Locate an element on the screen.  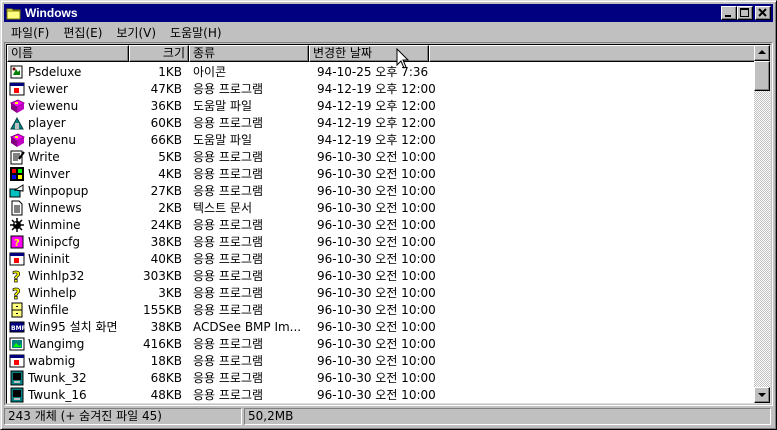
status-object-count: 243 개체 (+ 숨겨진 파일 45) is located at coordinates (123, 416).